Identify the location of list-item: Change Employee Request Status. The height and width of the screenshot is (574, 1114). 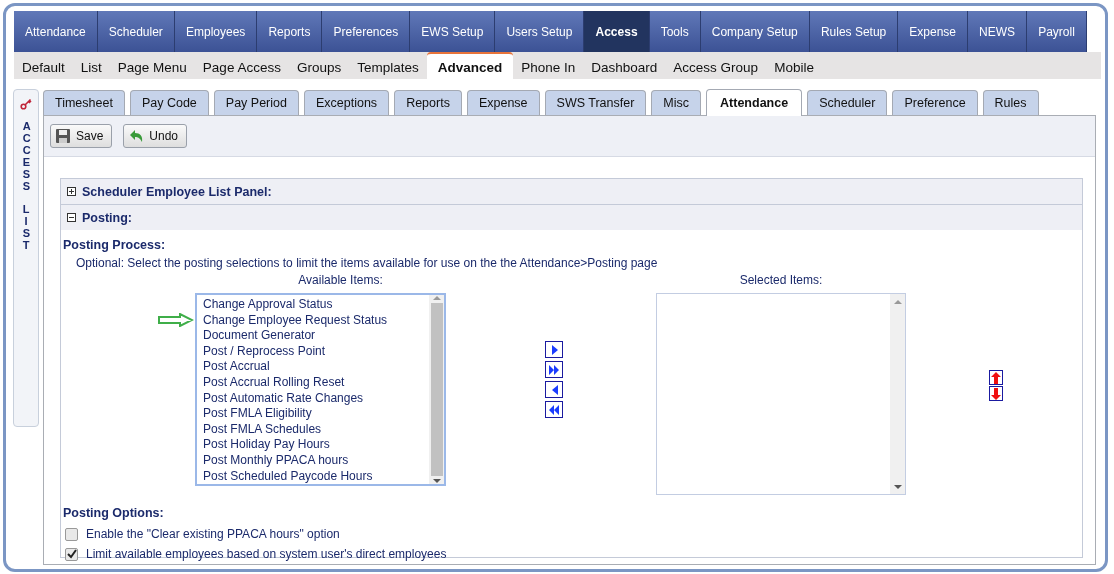
(316, 320).